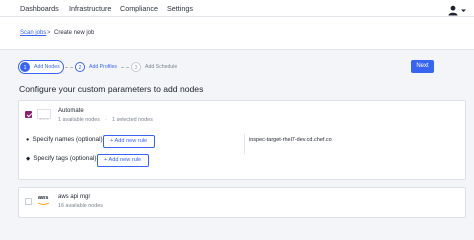 Image resolution: width=474 pixels, height=240 pixels. What do you see at coordinates (25, 67) in the screenshot?
I see `step-number: 1` at bounding box center [25, 67].